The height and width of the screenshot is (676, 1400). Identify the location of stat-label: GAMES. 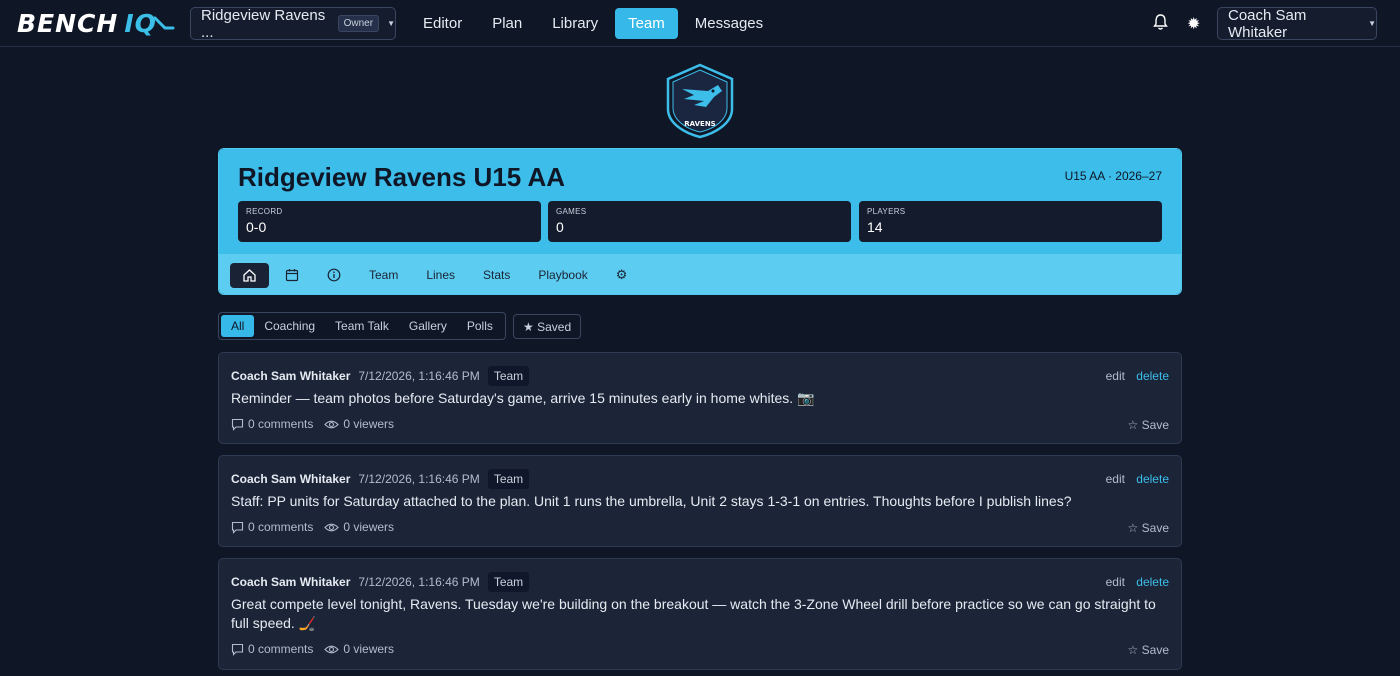
(571, 211).